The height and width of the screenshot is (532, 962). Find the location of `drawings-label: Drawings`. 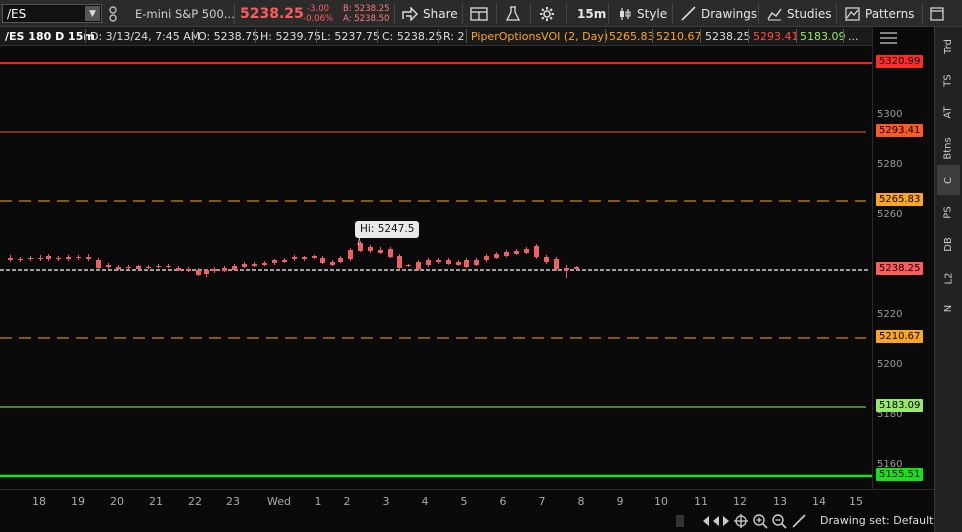

drawings-label: Drawings is located at coordinates (729, 13).